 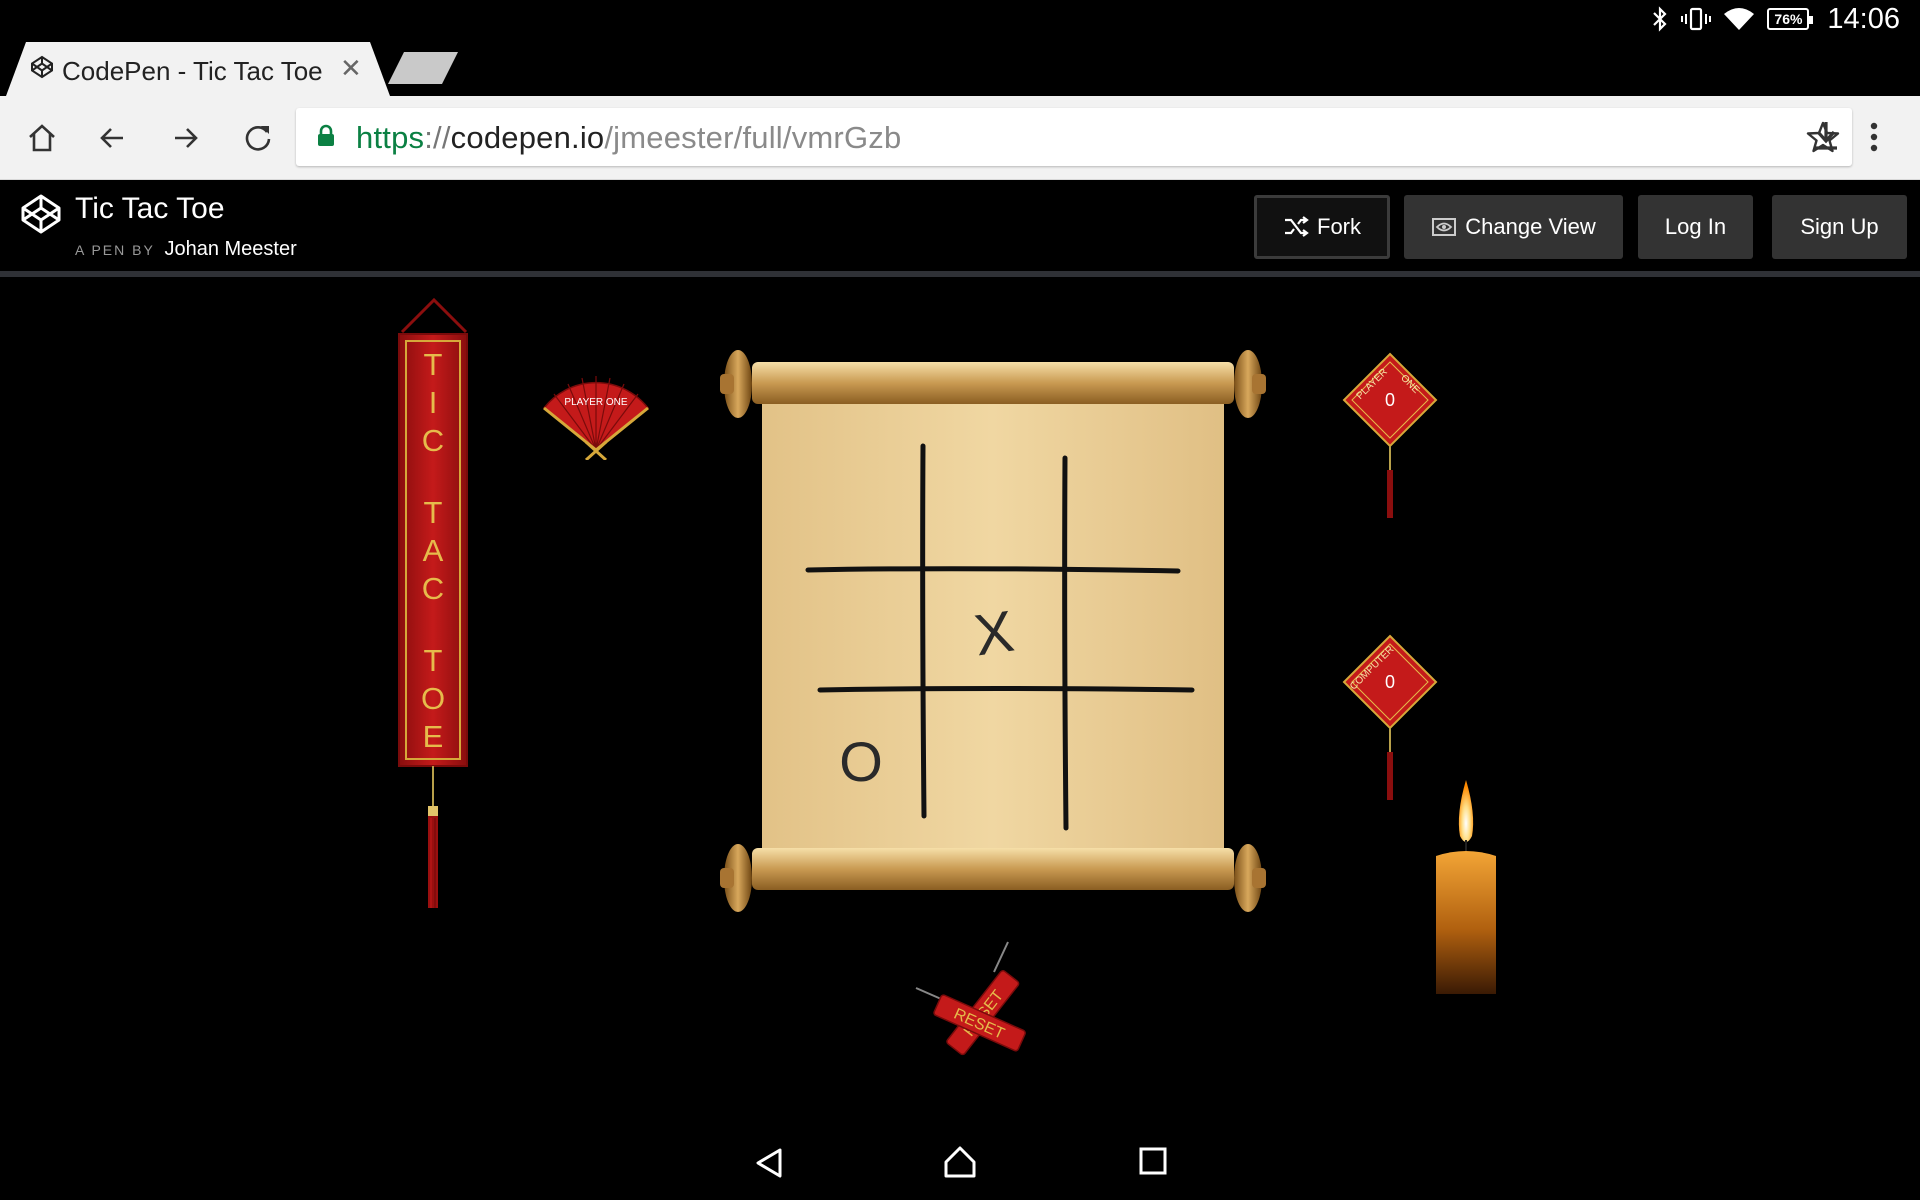 I want to click on battery-percent: 76%, so click(x=1788, y=19).